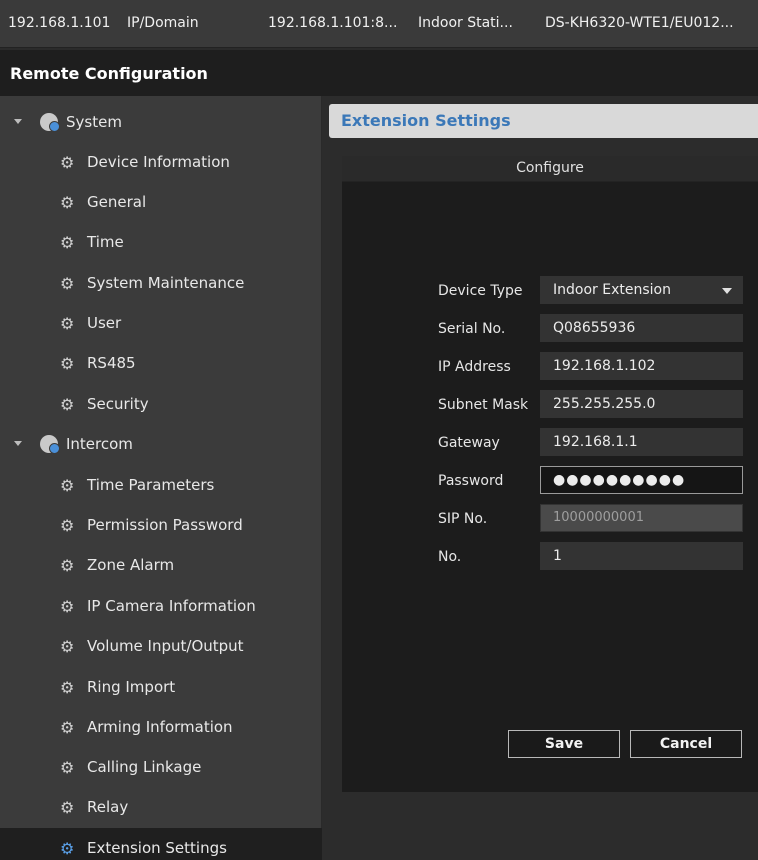 Image resolution: width=758 pixels, height=860 pixels. I want to click on subnet-mask-field: 255.255.255.0, so click(641, 404).